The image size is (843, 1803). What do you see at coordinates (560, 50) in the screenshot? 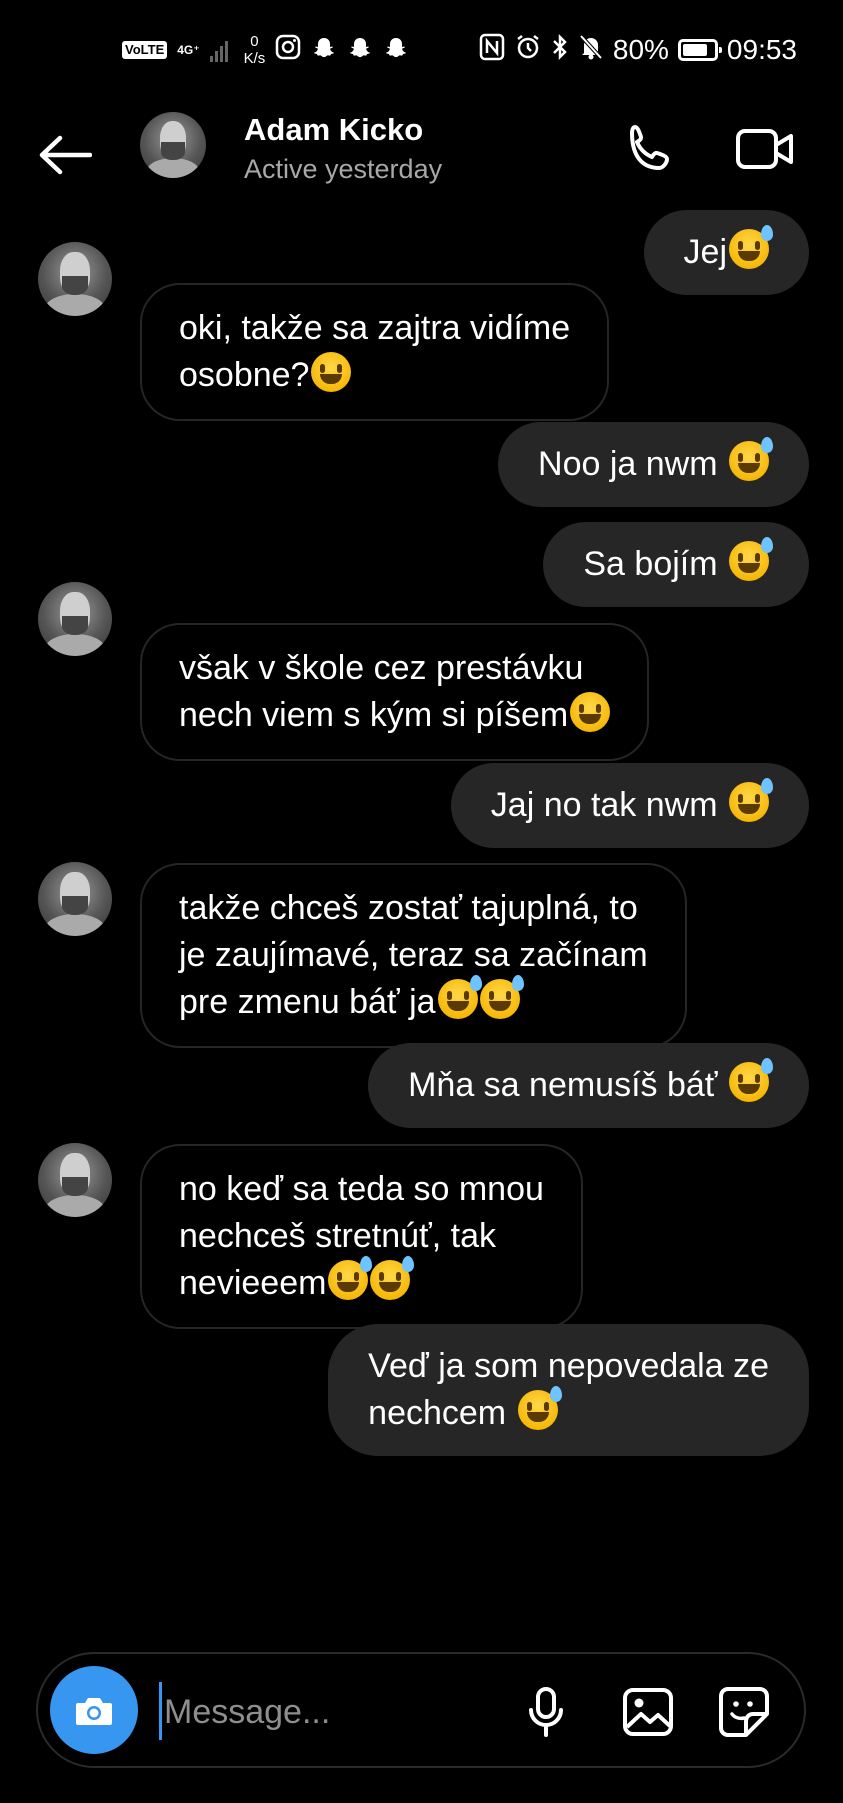
I see `bluetooth-icon` at bounding box center [560, 50].